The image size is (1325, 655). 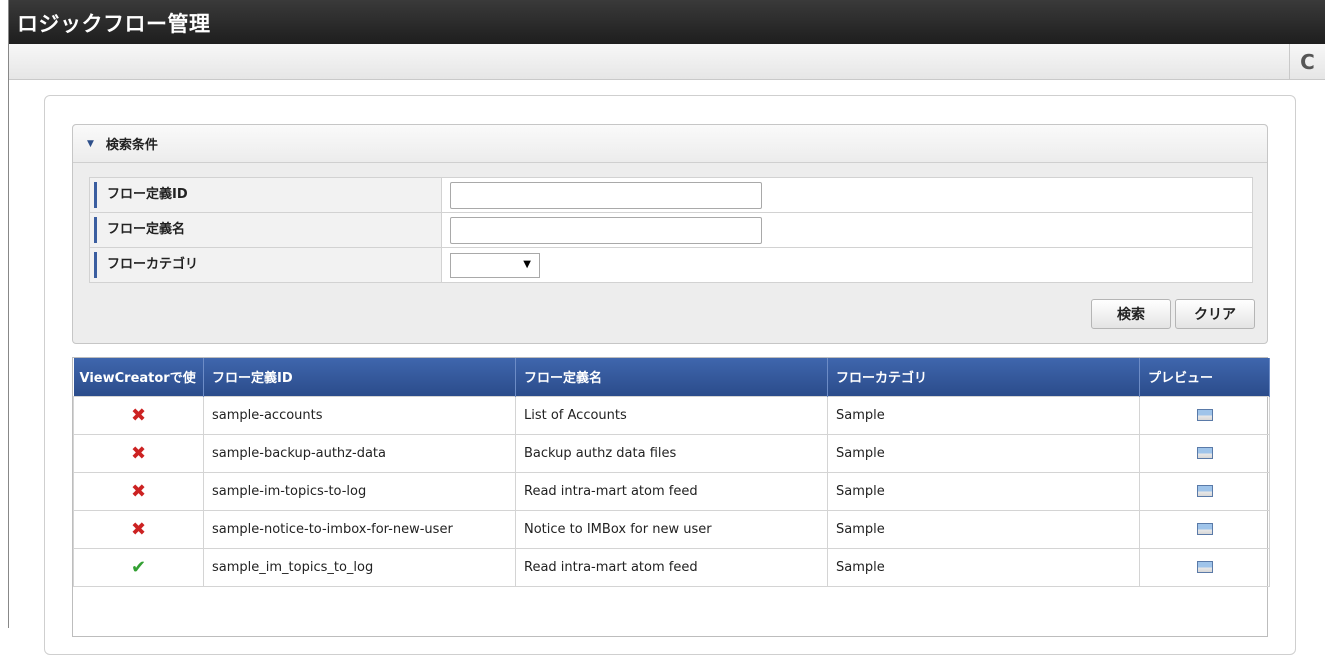 I want to click on page-title: ロジックフロー管理, so click(x=114, y=24).